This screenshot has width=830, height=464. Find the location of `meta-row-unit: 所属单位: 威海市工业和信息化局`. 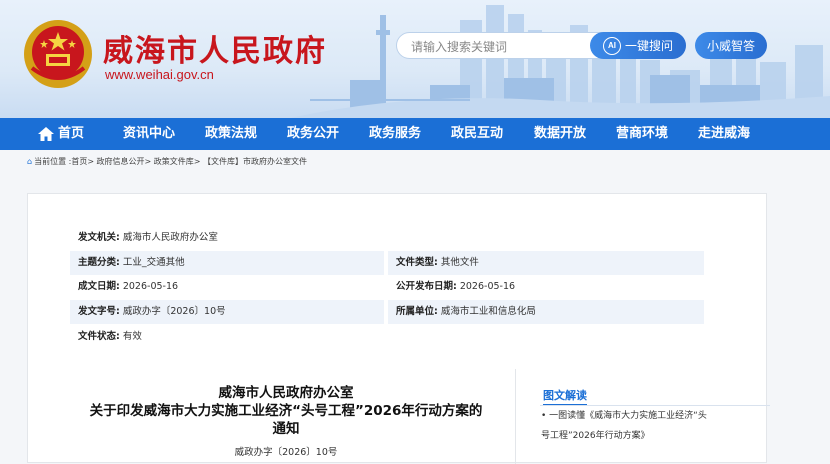

meta-row-unit: 所属单位: 威海市工业和信息化局 is located at coordinates (546, 312).